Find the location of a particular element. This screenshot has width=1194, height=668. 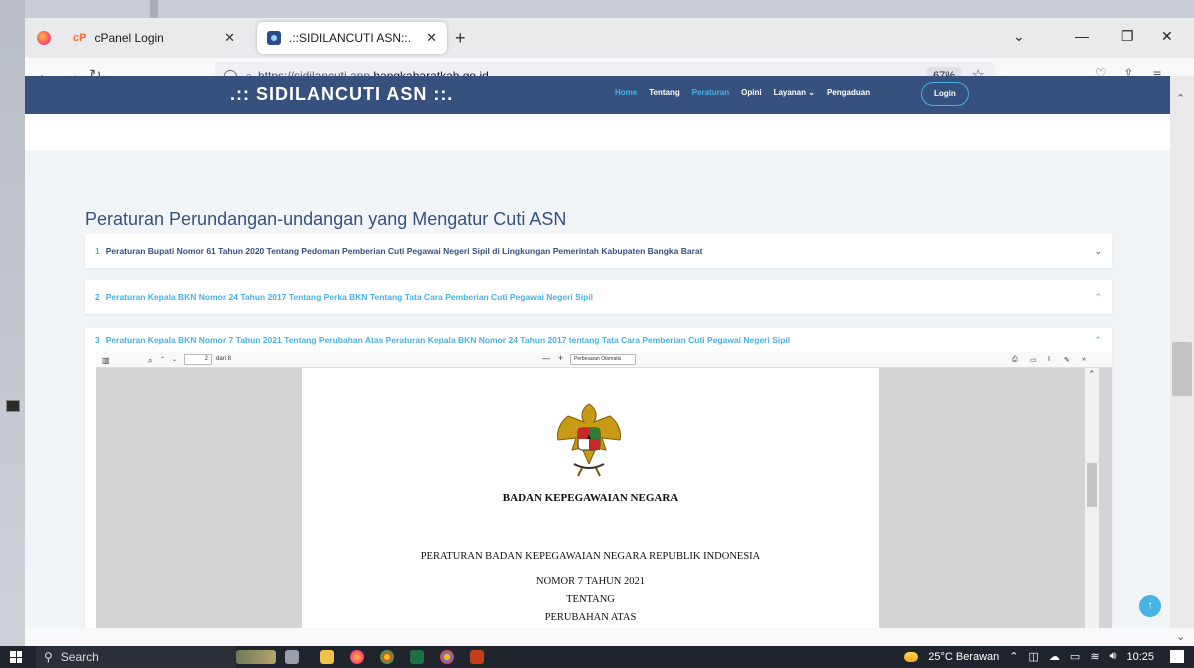

chrome-icon is located at coordinates (387, 657).